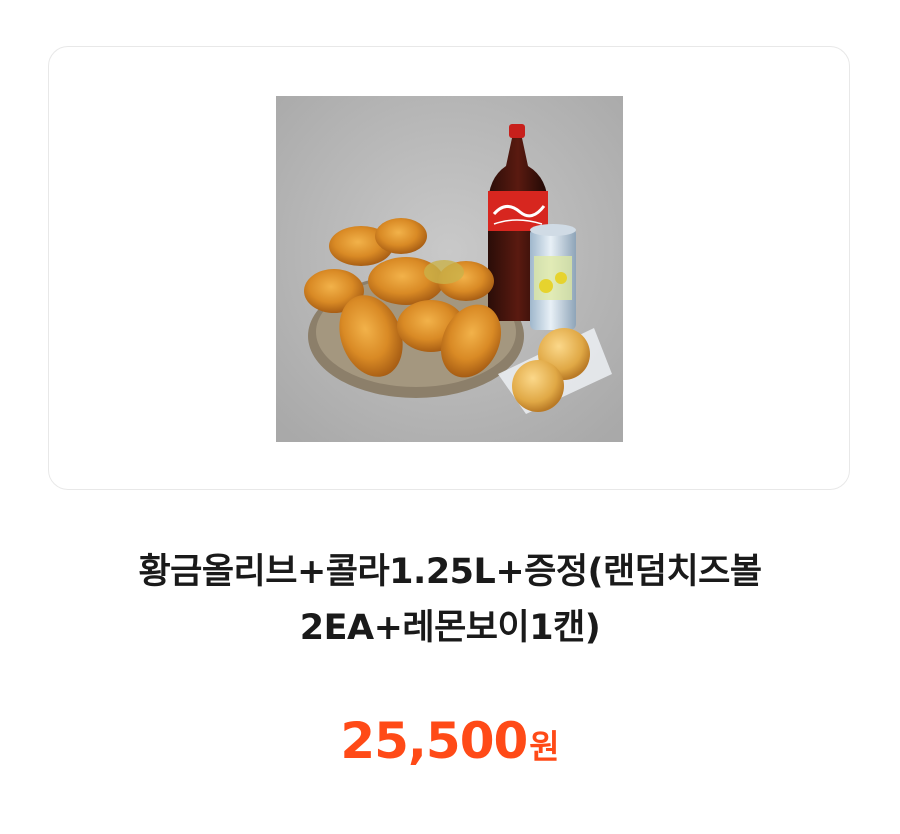 Image resolution: width=900 pixels, height=834 pixels. I want to click on price-unit: 원, so click(544, 746).